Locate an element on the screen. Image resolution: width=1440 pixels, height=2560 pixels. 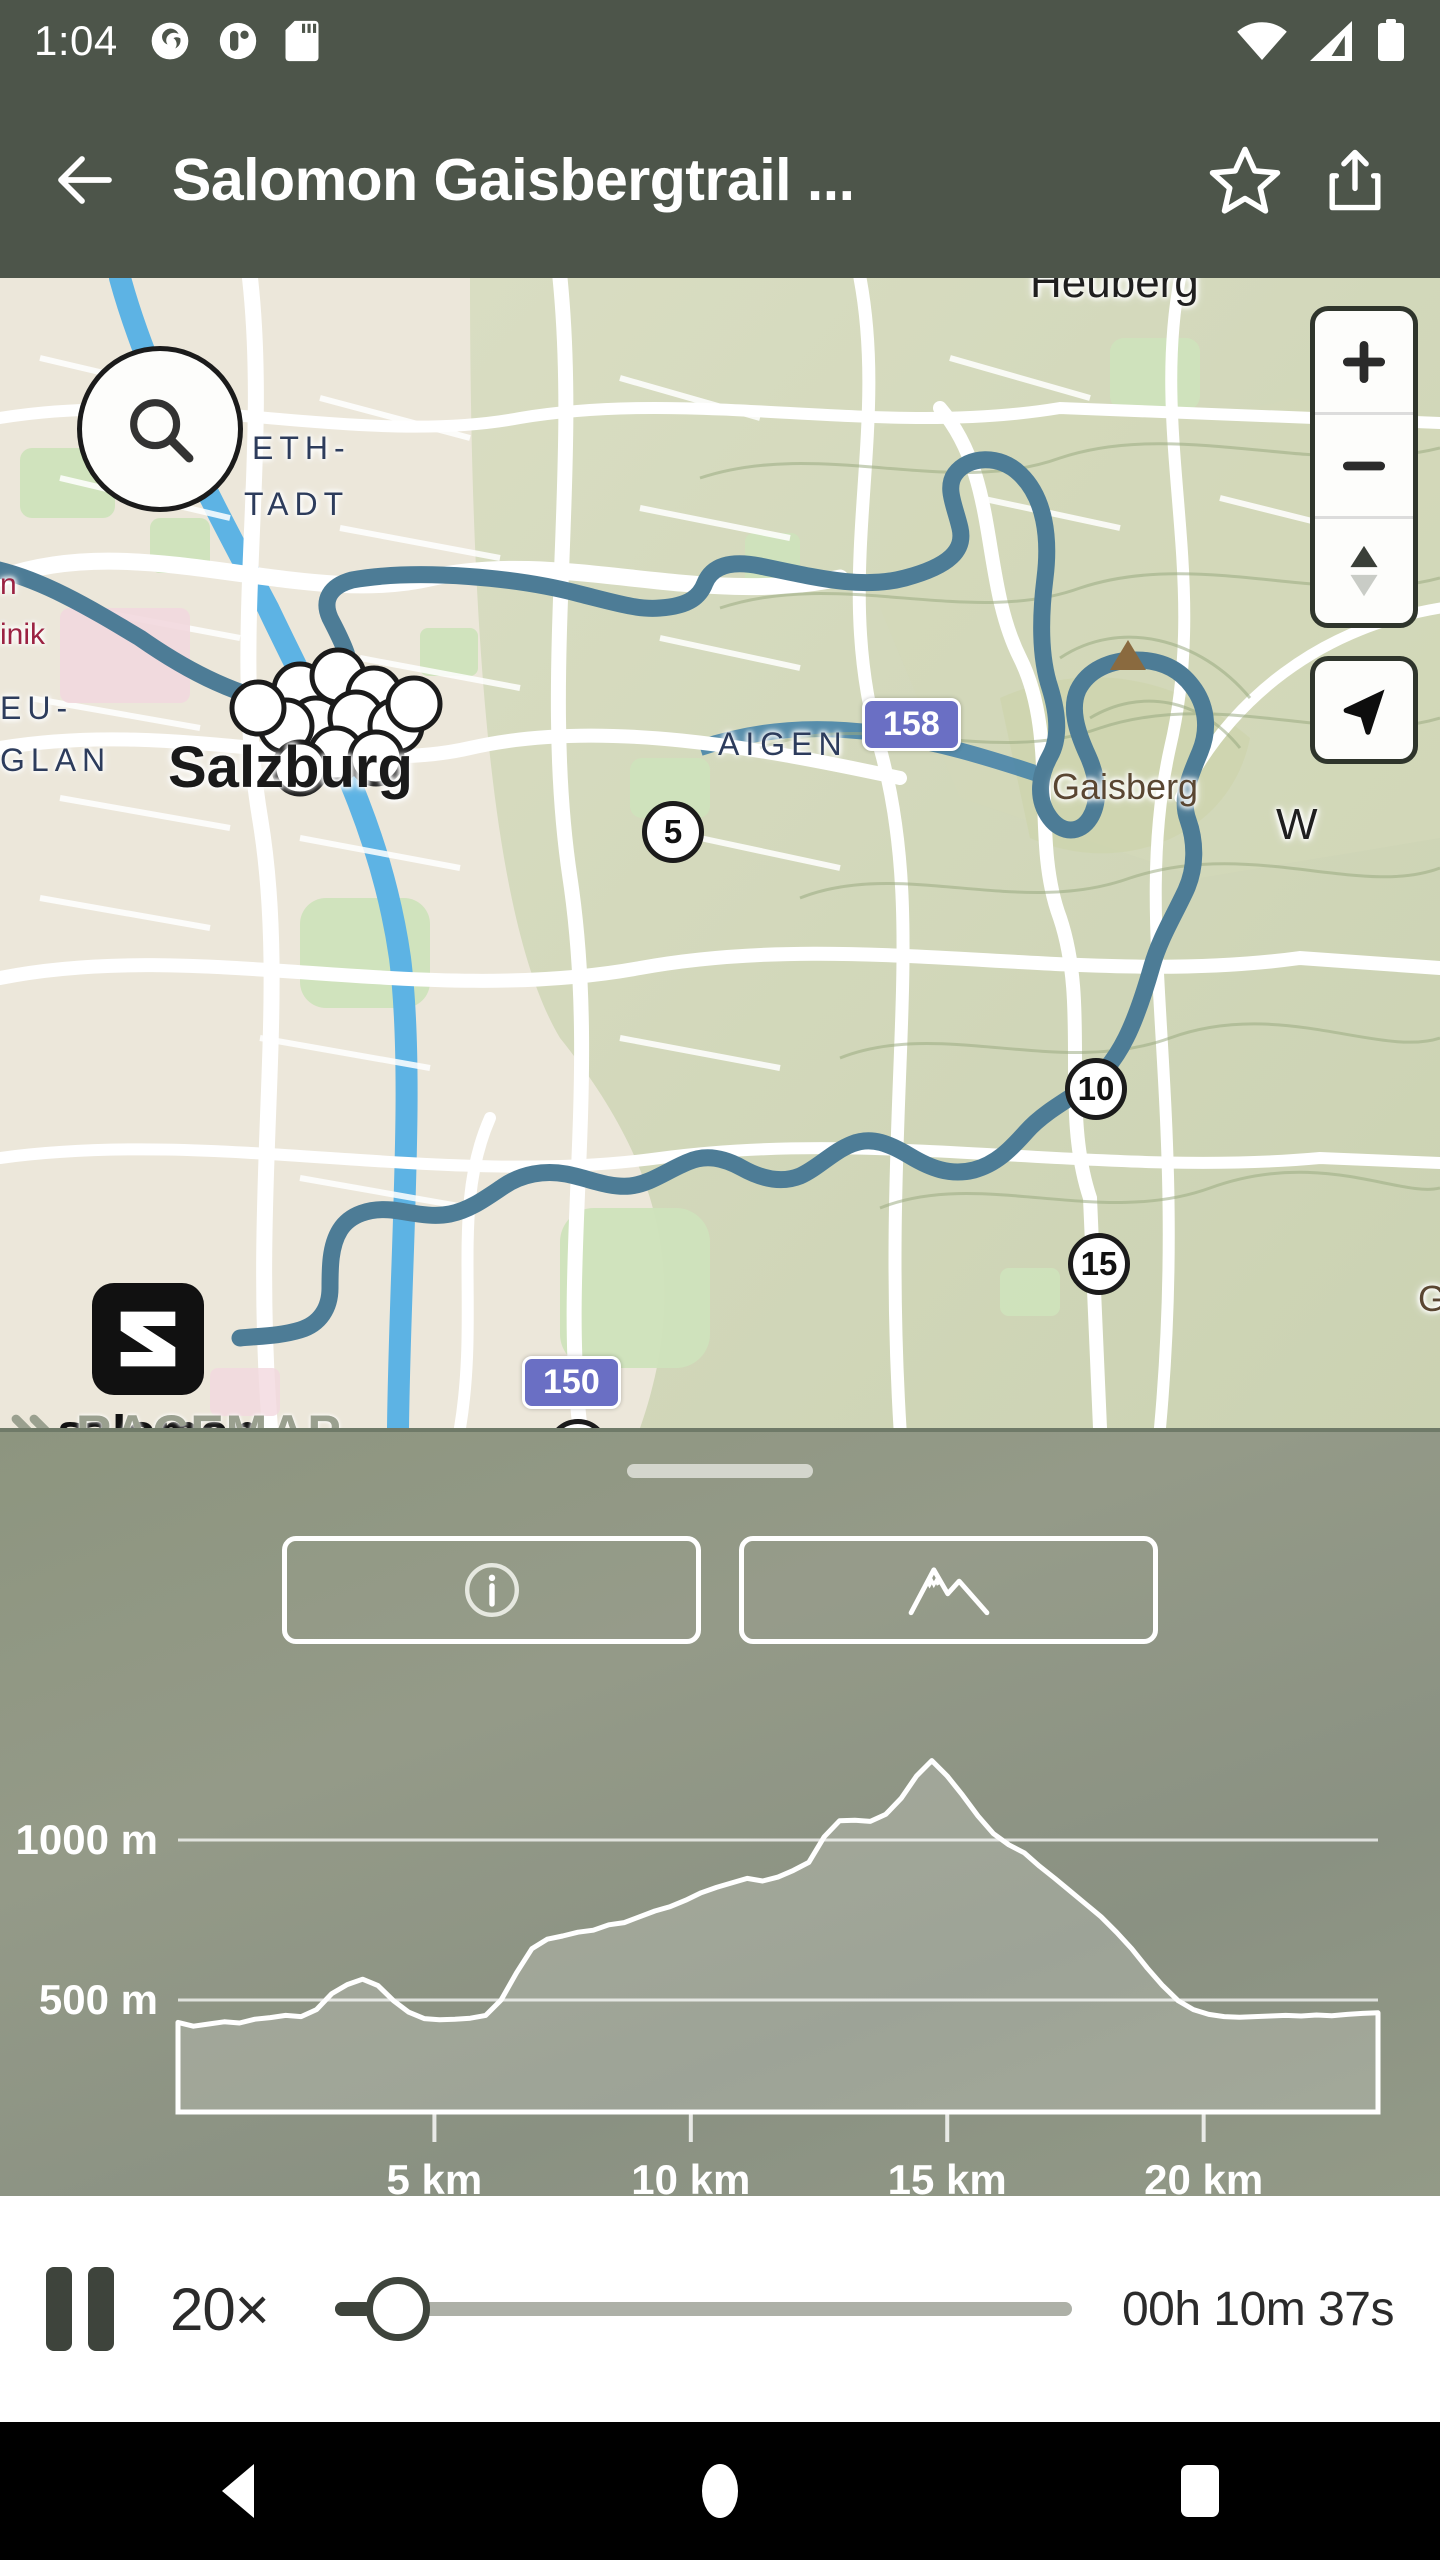
playback-slider is located at coordinates (703, 2309).